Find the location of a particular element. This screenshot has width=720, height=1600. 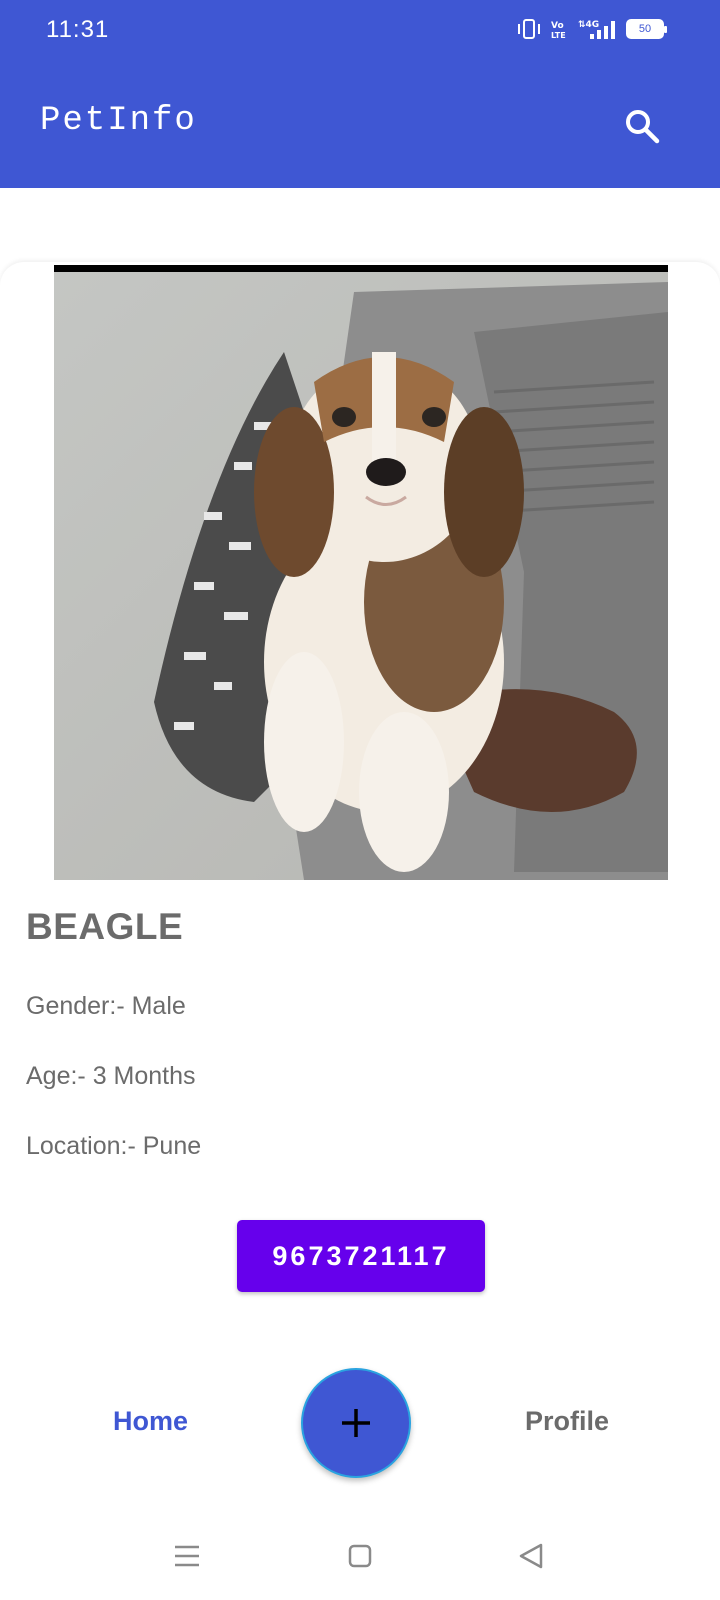

pet-name: BEAGLE is located at coordinates (105, 926).